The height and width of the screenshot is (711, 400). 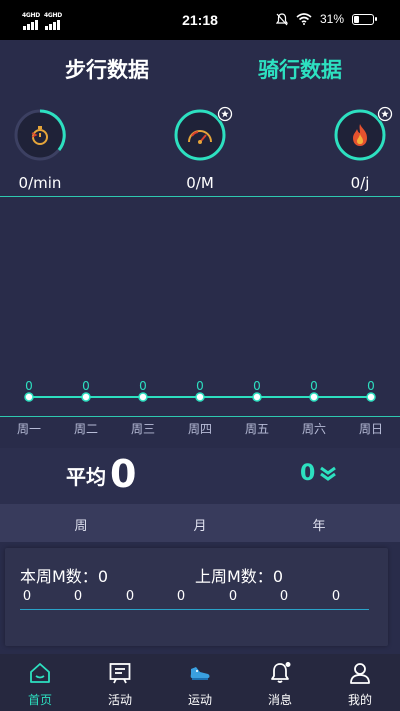 I want to click on metric-pace-value: 0/min, so click(x=40, y=183).